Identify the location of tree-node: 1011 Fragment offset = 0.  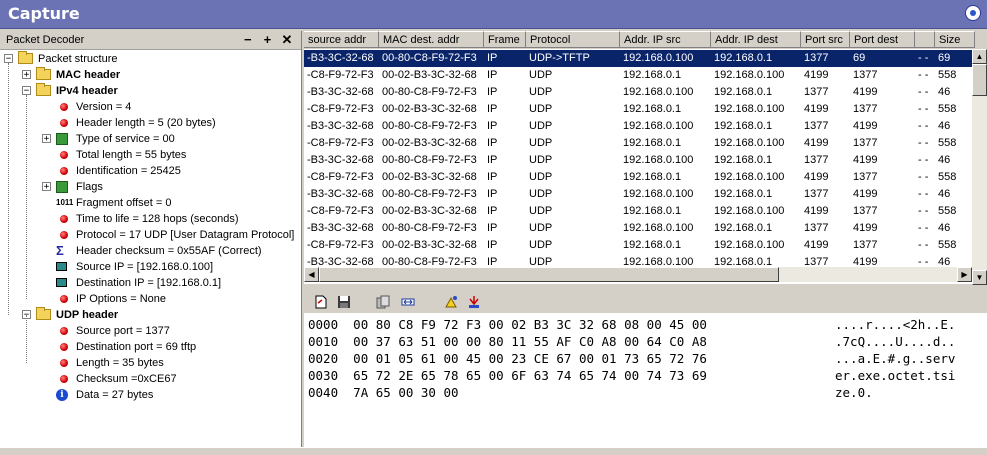
(150, 203).